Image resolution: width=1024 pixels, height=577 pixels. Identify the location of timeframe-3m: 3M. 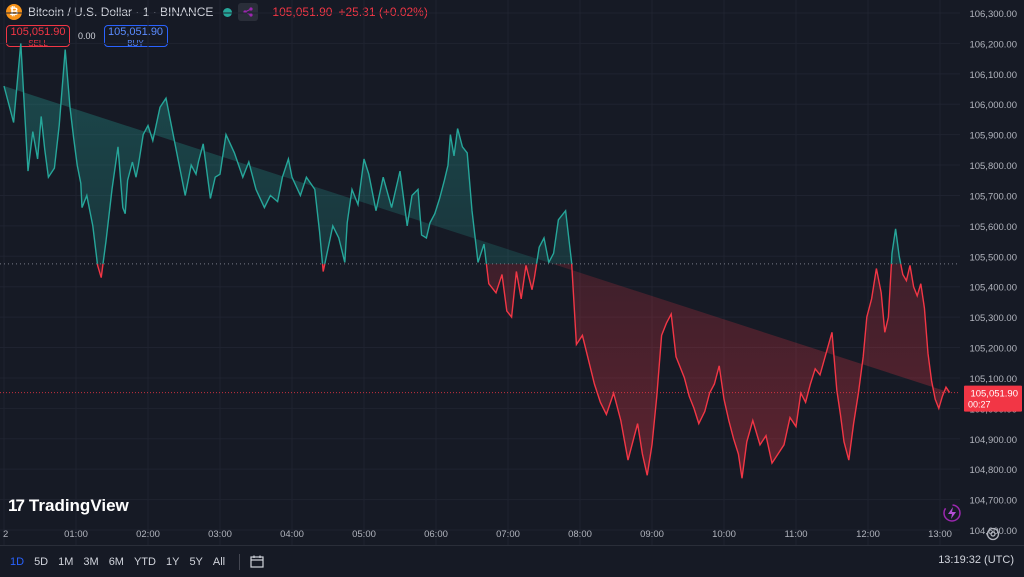
(90, 562).